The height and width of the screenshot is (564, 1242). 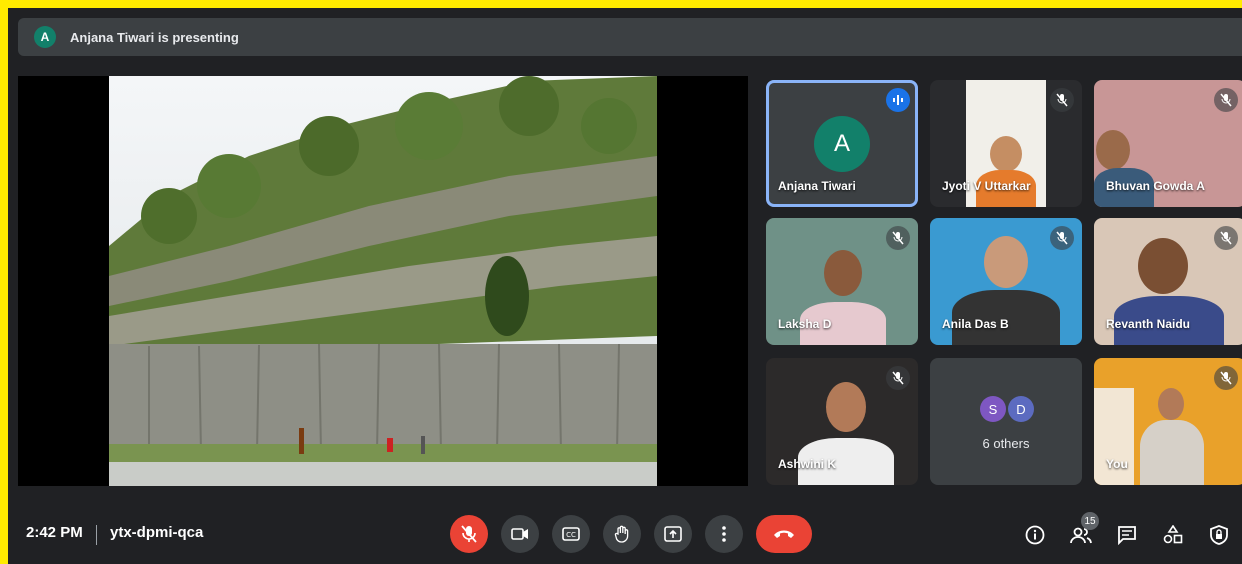 I want to click on people-button: 15, so click(x=1083, y=530).